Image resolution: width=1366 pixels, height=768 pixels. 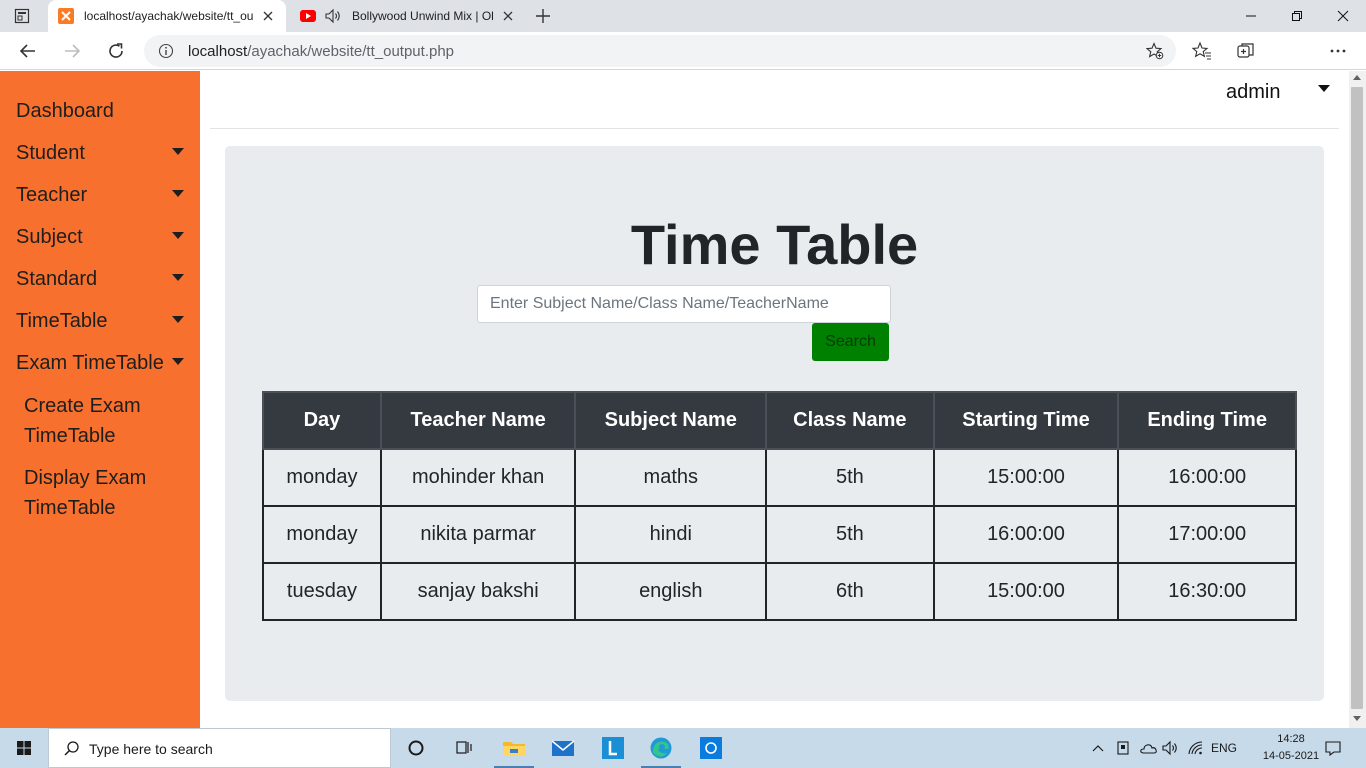 What do you see at coordinates (28, 51) in the screenshot?
I see `back-arrow-icon` at bounding box center [28, 51].